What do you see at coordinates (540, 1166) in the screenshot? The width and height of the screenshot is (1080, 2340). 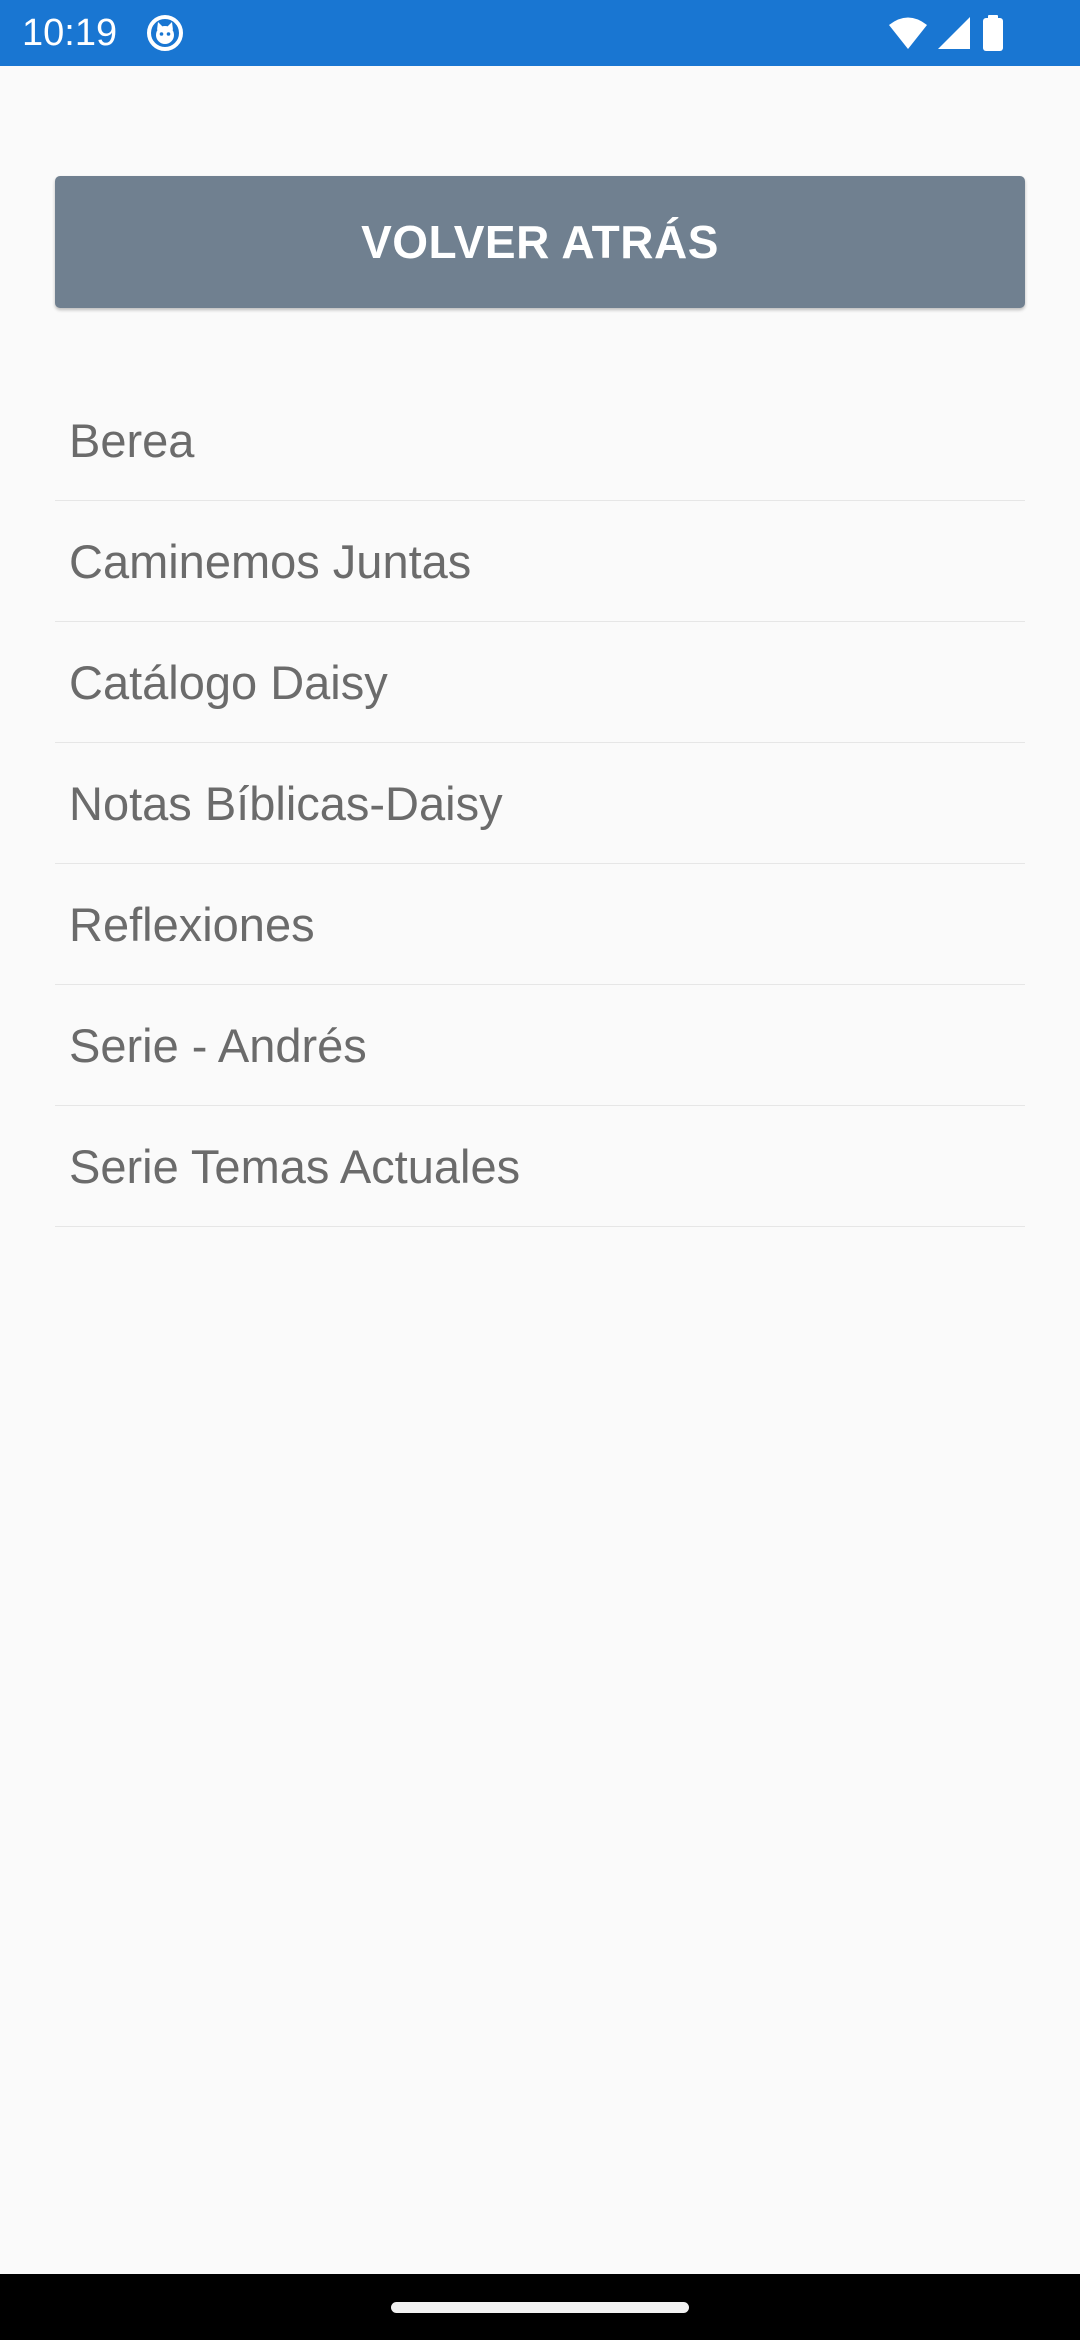 I see `list-item-serie-temas-actuales: Serie Temas Actuales` at bounding box center [540, 1166].